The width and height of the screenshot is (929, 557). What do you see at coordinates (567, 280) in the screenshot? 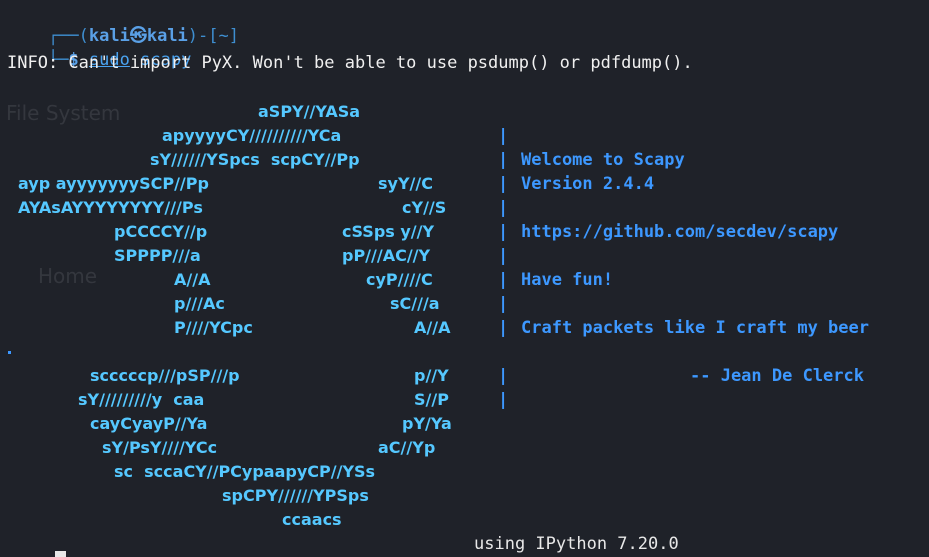
I see `welcome-fun: Have fun!` at bounding box center [567, 280].